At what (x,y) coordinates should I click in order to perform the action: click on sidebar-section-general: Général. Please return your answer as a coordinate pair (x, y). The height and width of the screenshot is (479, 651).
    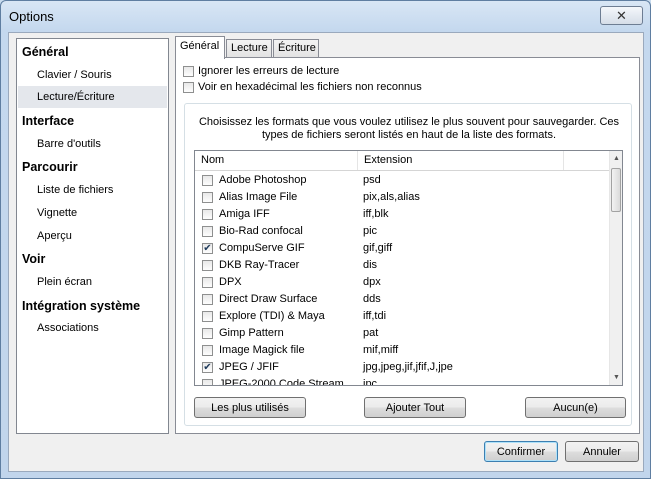
    Looking at the image, I should click on (45, 52).